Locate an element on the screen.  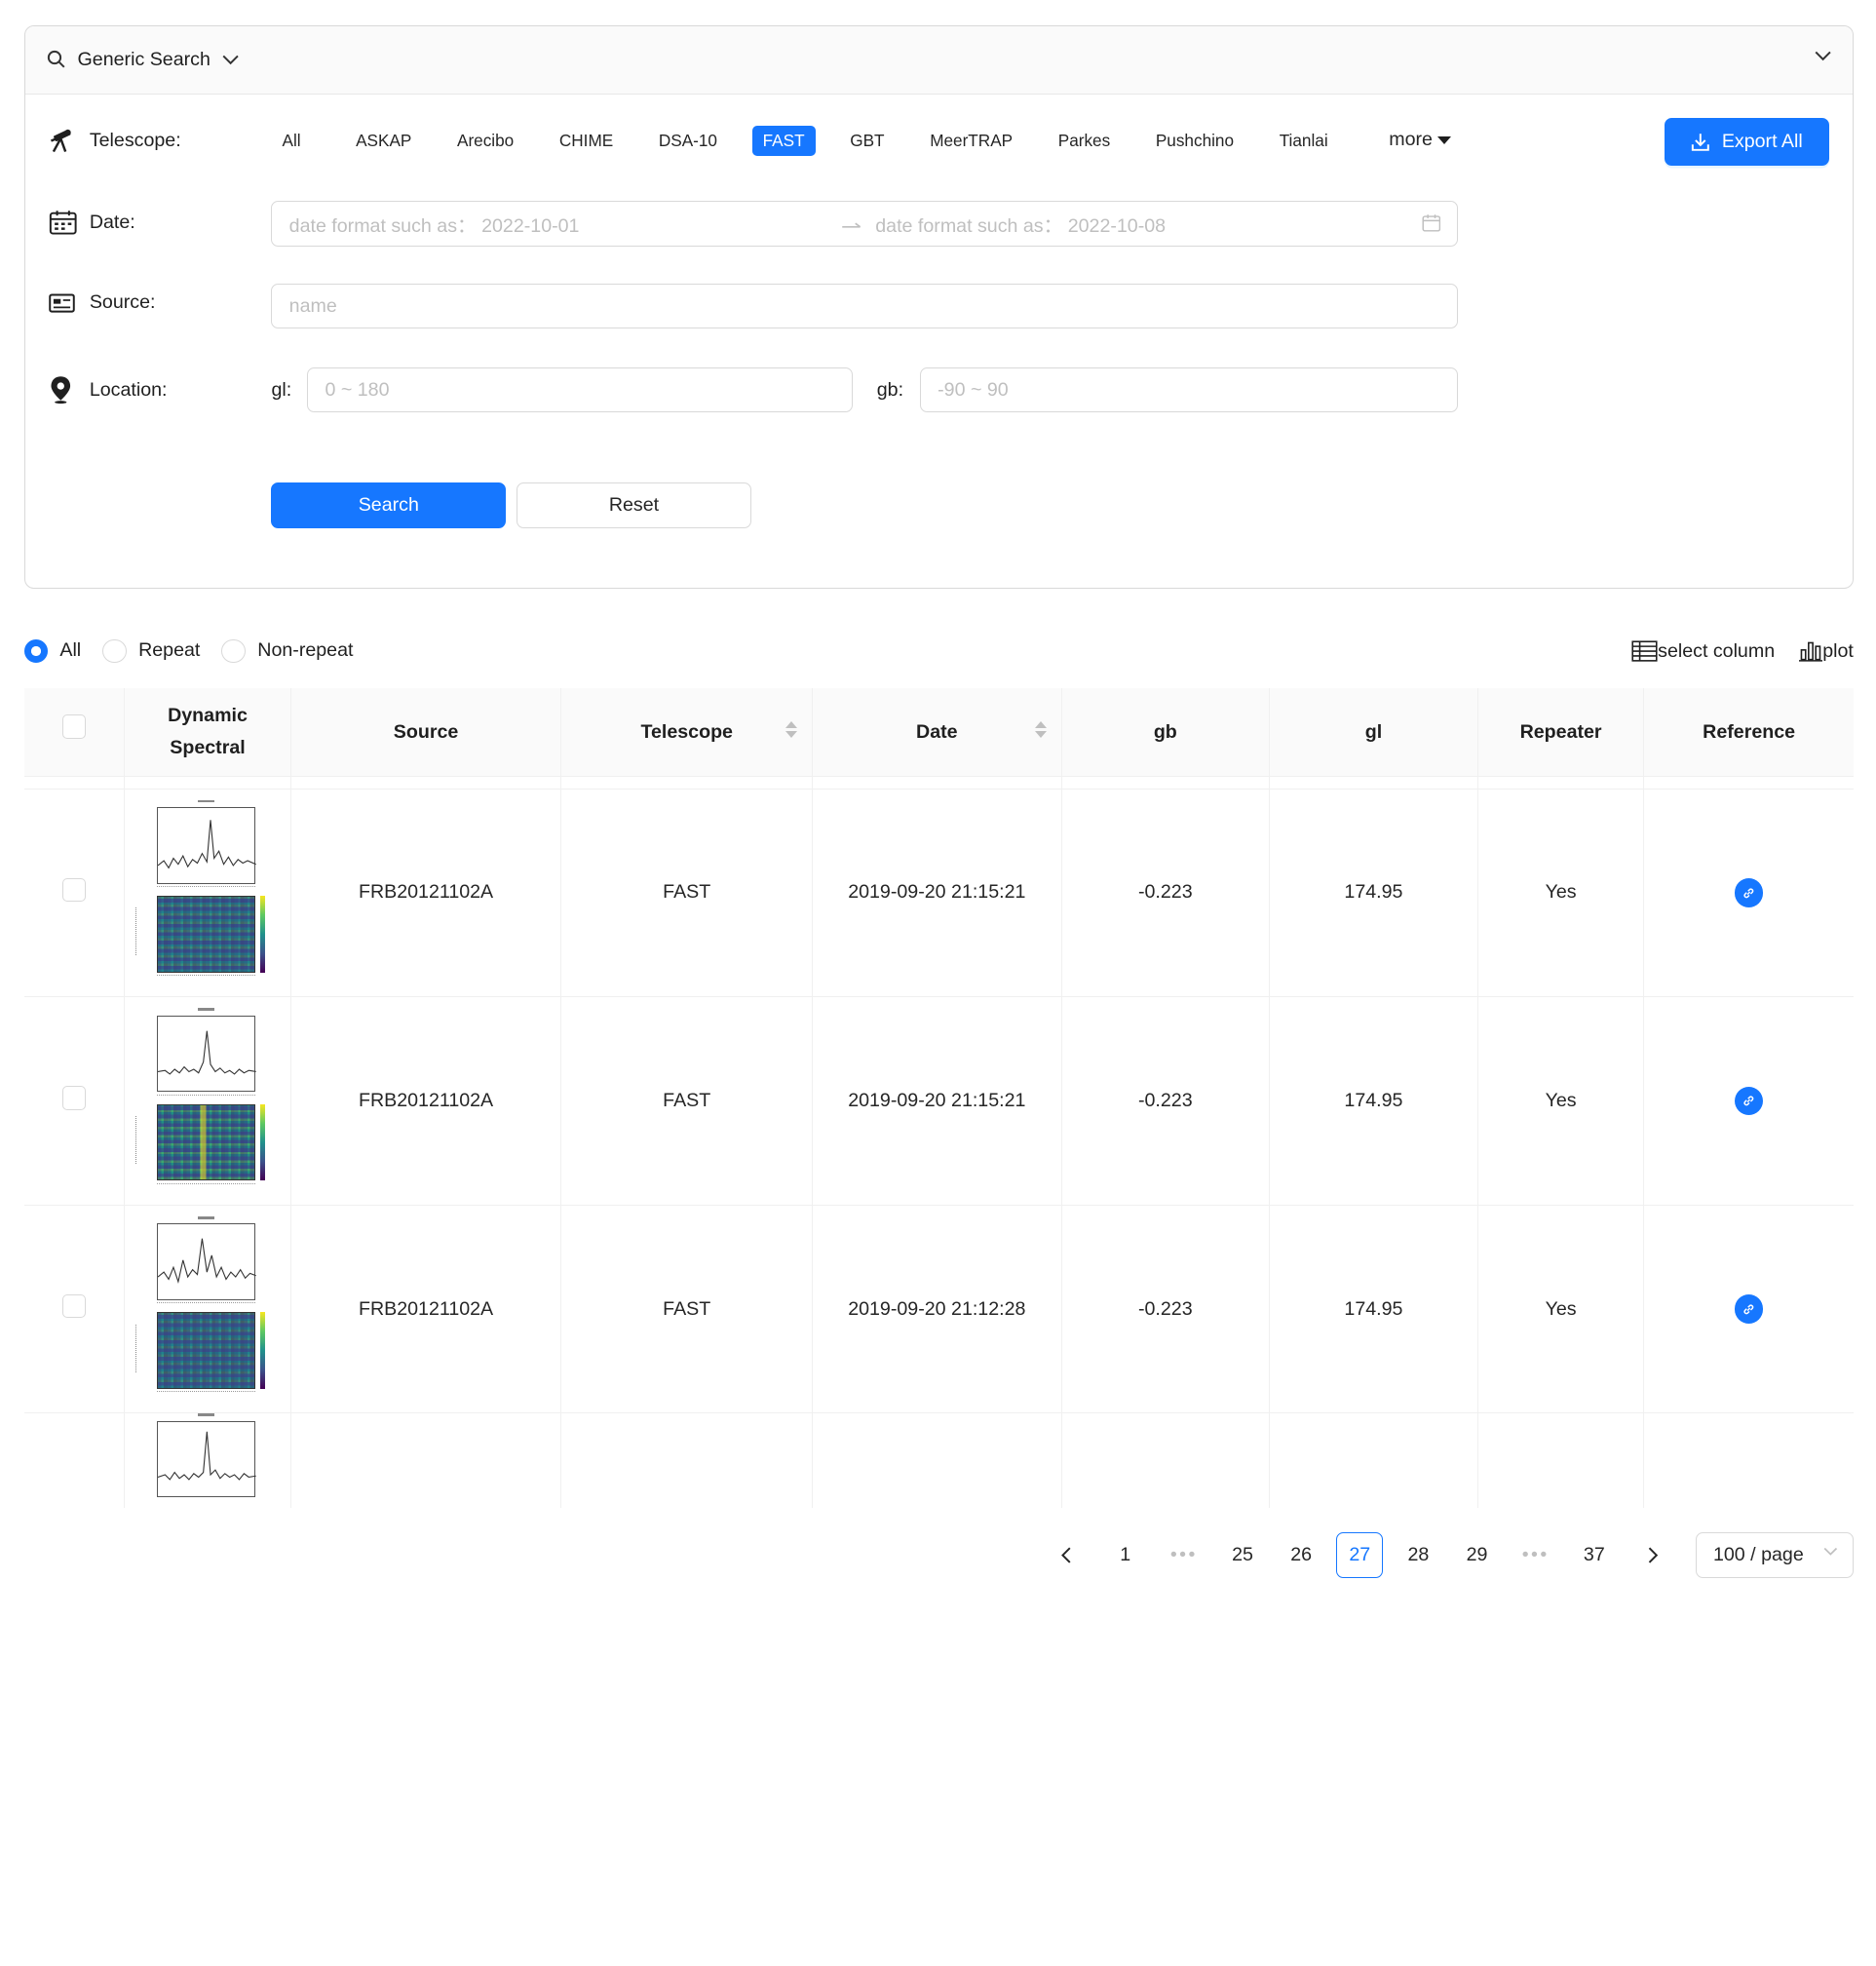
date-start-input: date format such as： 2022-10-01 is located at coordinates (564, 224).